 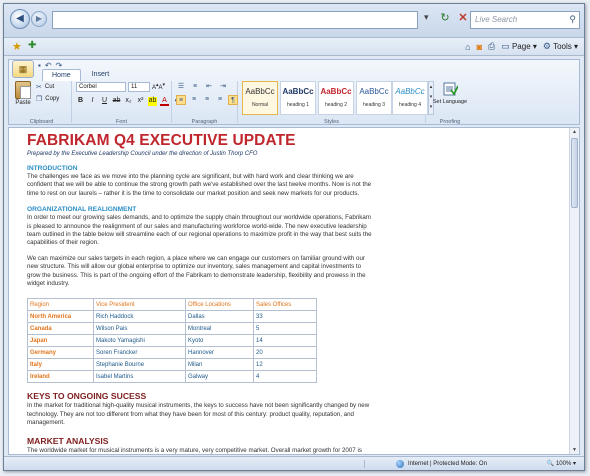 I want to click on office-button: ▦, so click(x=23, y=69).